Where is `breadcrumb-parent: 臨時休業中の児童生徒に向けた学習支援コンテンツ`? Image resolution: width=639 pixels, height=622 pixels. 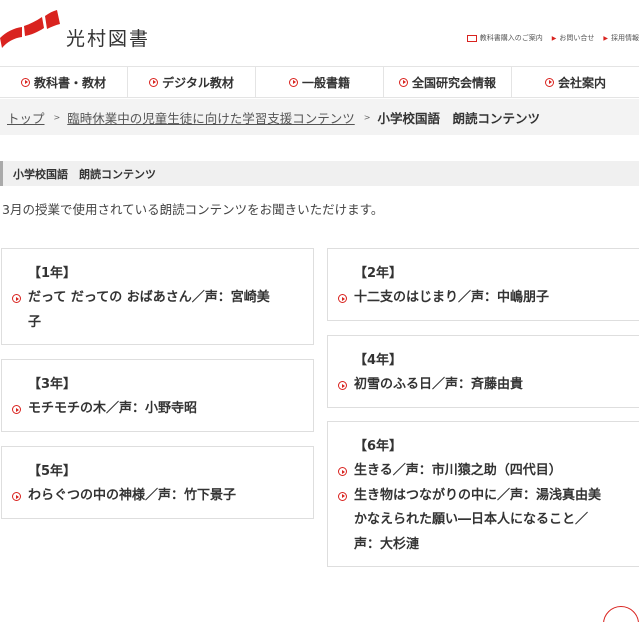 breadcrumb-parent: 臨時休業中の児童生徒に向けた学習支援コンテンツ is located at coordinates (211, 117).